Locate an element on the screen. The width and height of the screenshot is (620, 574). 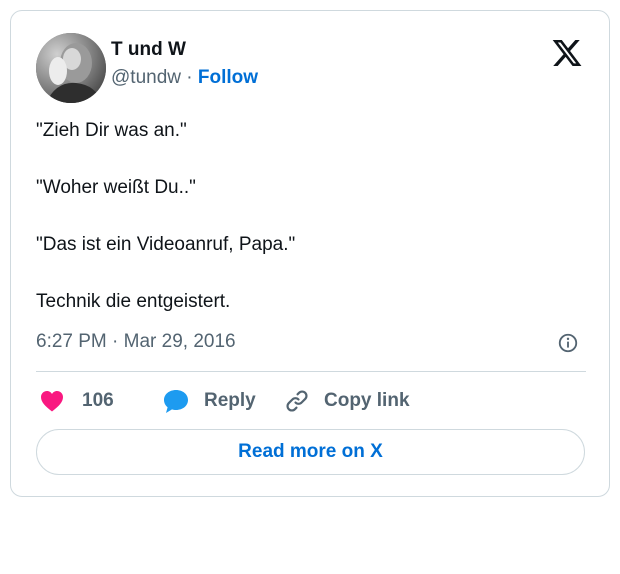
copy-link-button: Copy link is located at coordinates (347, 401).